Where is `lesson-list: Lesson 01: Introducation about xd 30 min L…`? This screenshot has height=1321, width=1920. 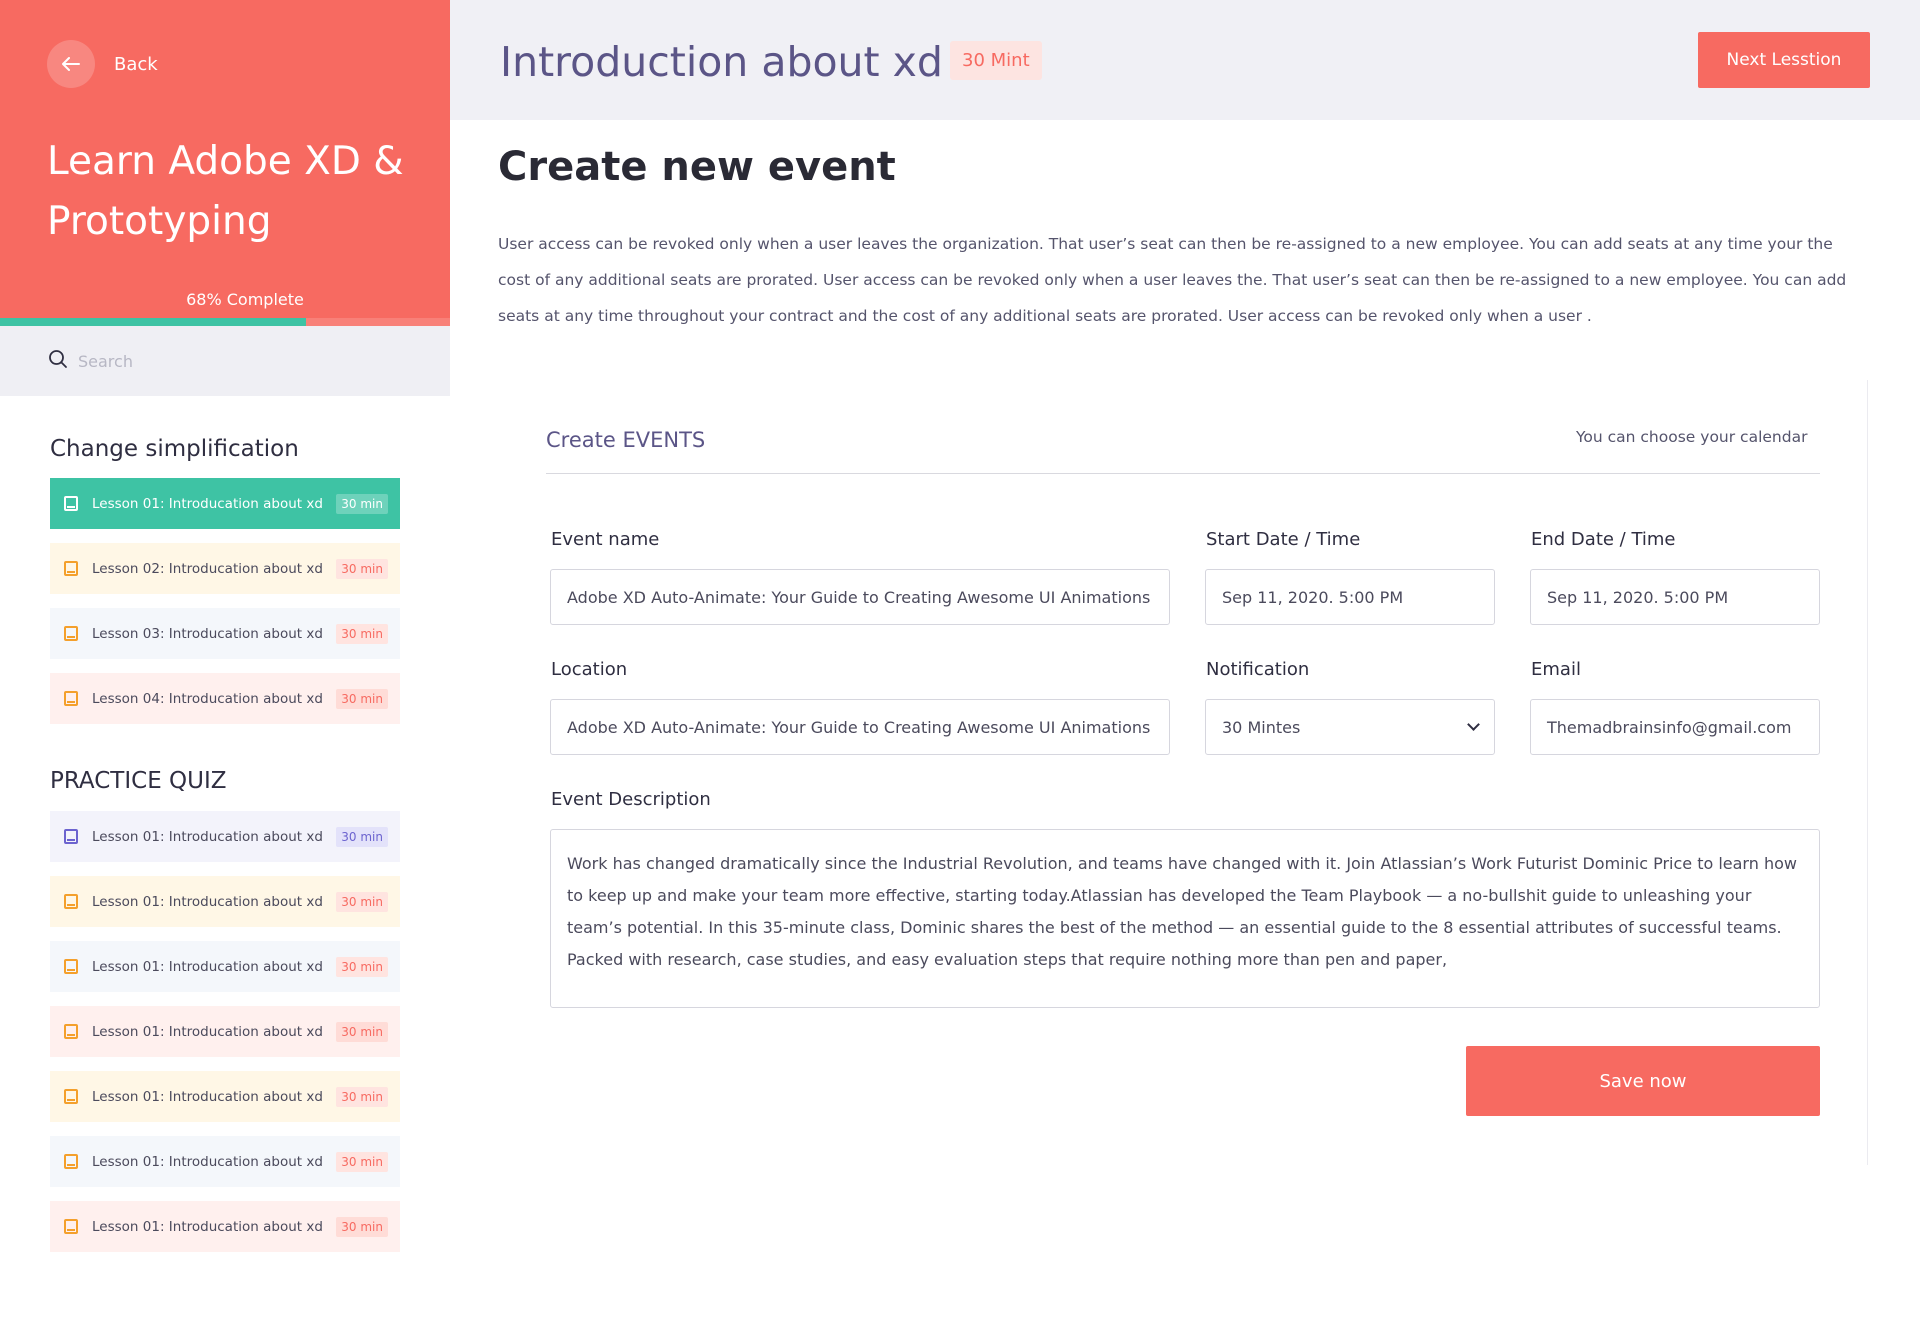 lesson-list: Lesson 01: Introducation about xd 30 min L… is located at coordinates (225, 608).